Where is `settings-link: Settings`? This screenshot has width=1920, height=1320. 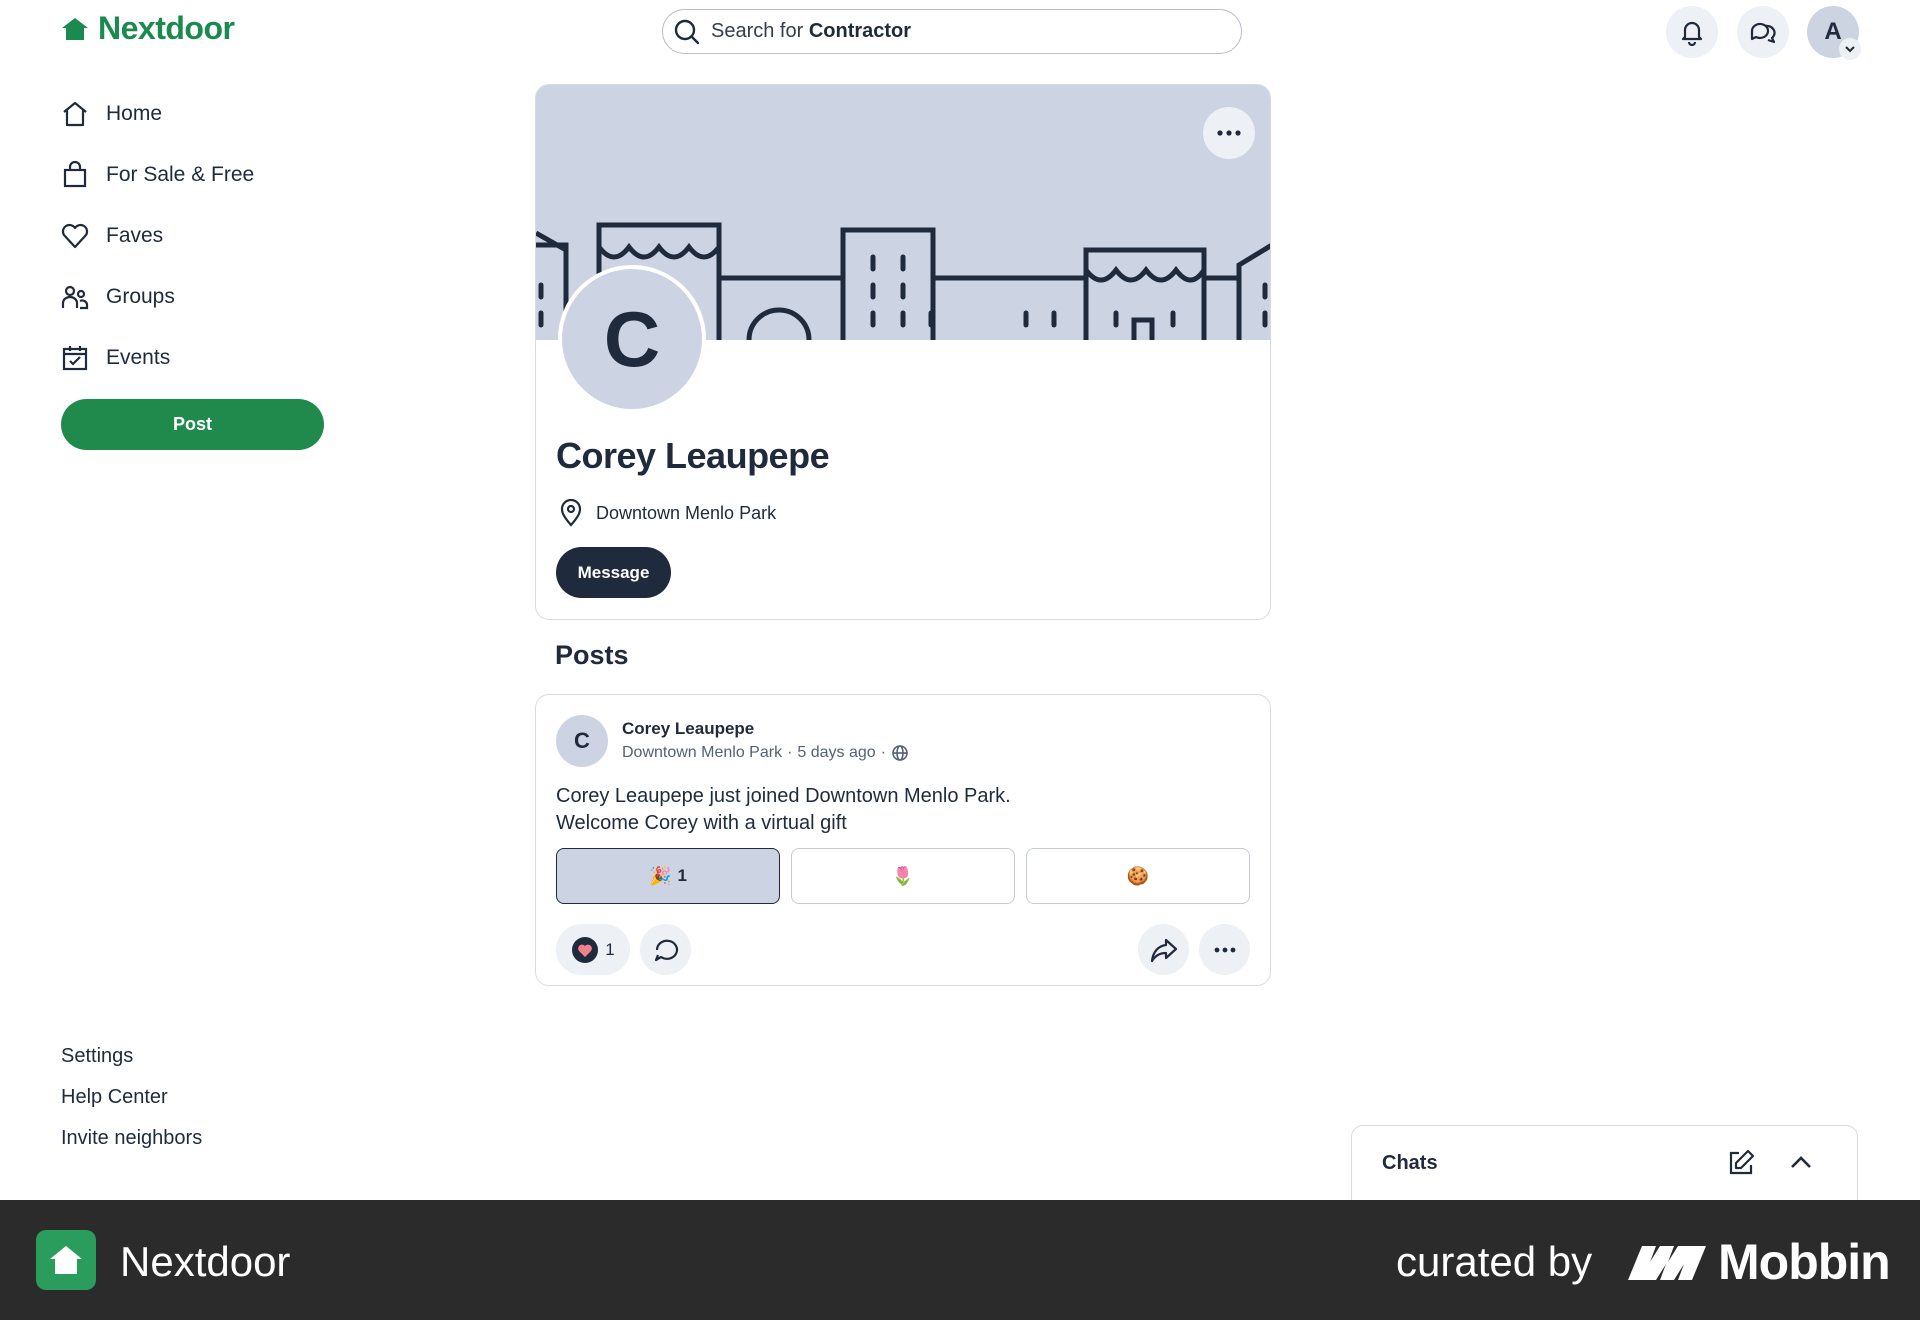 settings-link: Settings is located at coordinates (97, 1056).